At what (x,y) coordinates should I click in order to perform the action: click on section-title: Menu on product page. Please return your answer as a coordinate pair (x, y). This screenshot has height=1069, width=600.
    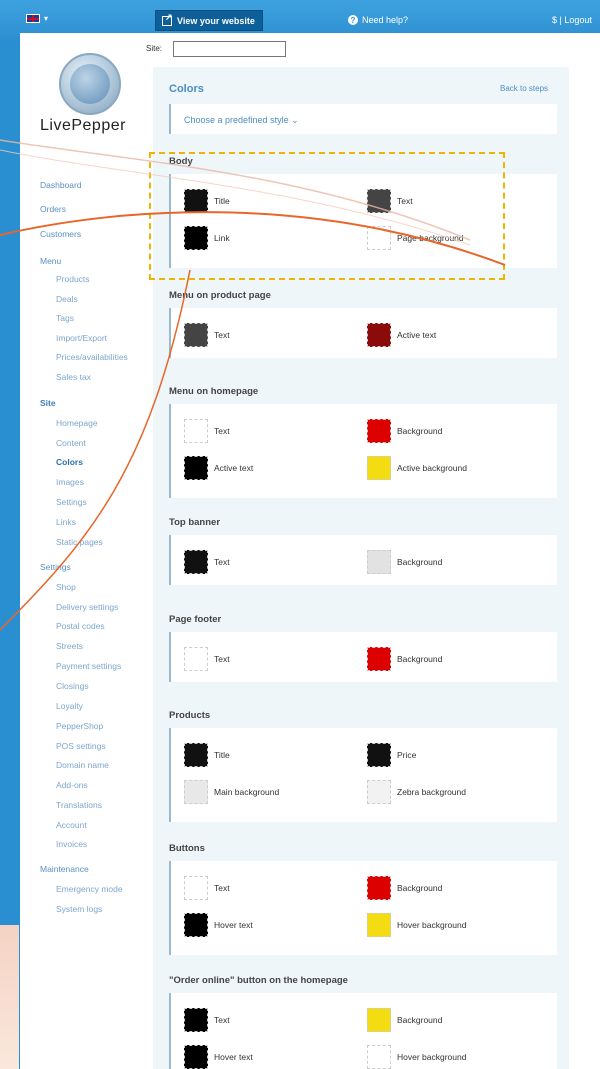
    Looking at the image, I should click on (220, 295).